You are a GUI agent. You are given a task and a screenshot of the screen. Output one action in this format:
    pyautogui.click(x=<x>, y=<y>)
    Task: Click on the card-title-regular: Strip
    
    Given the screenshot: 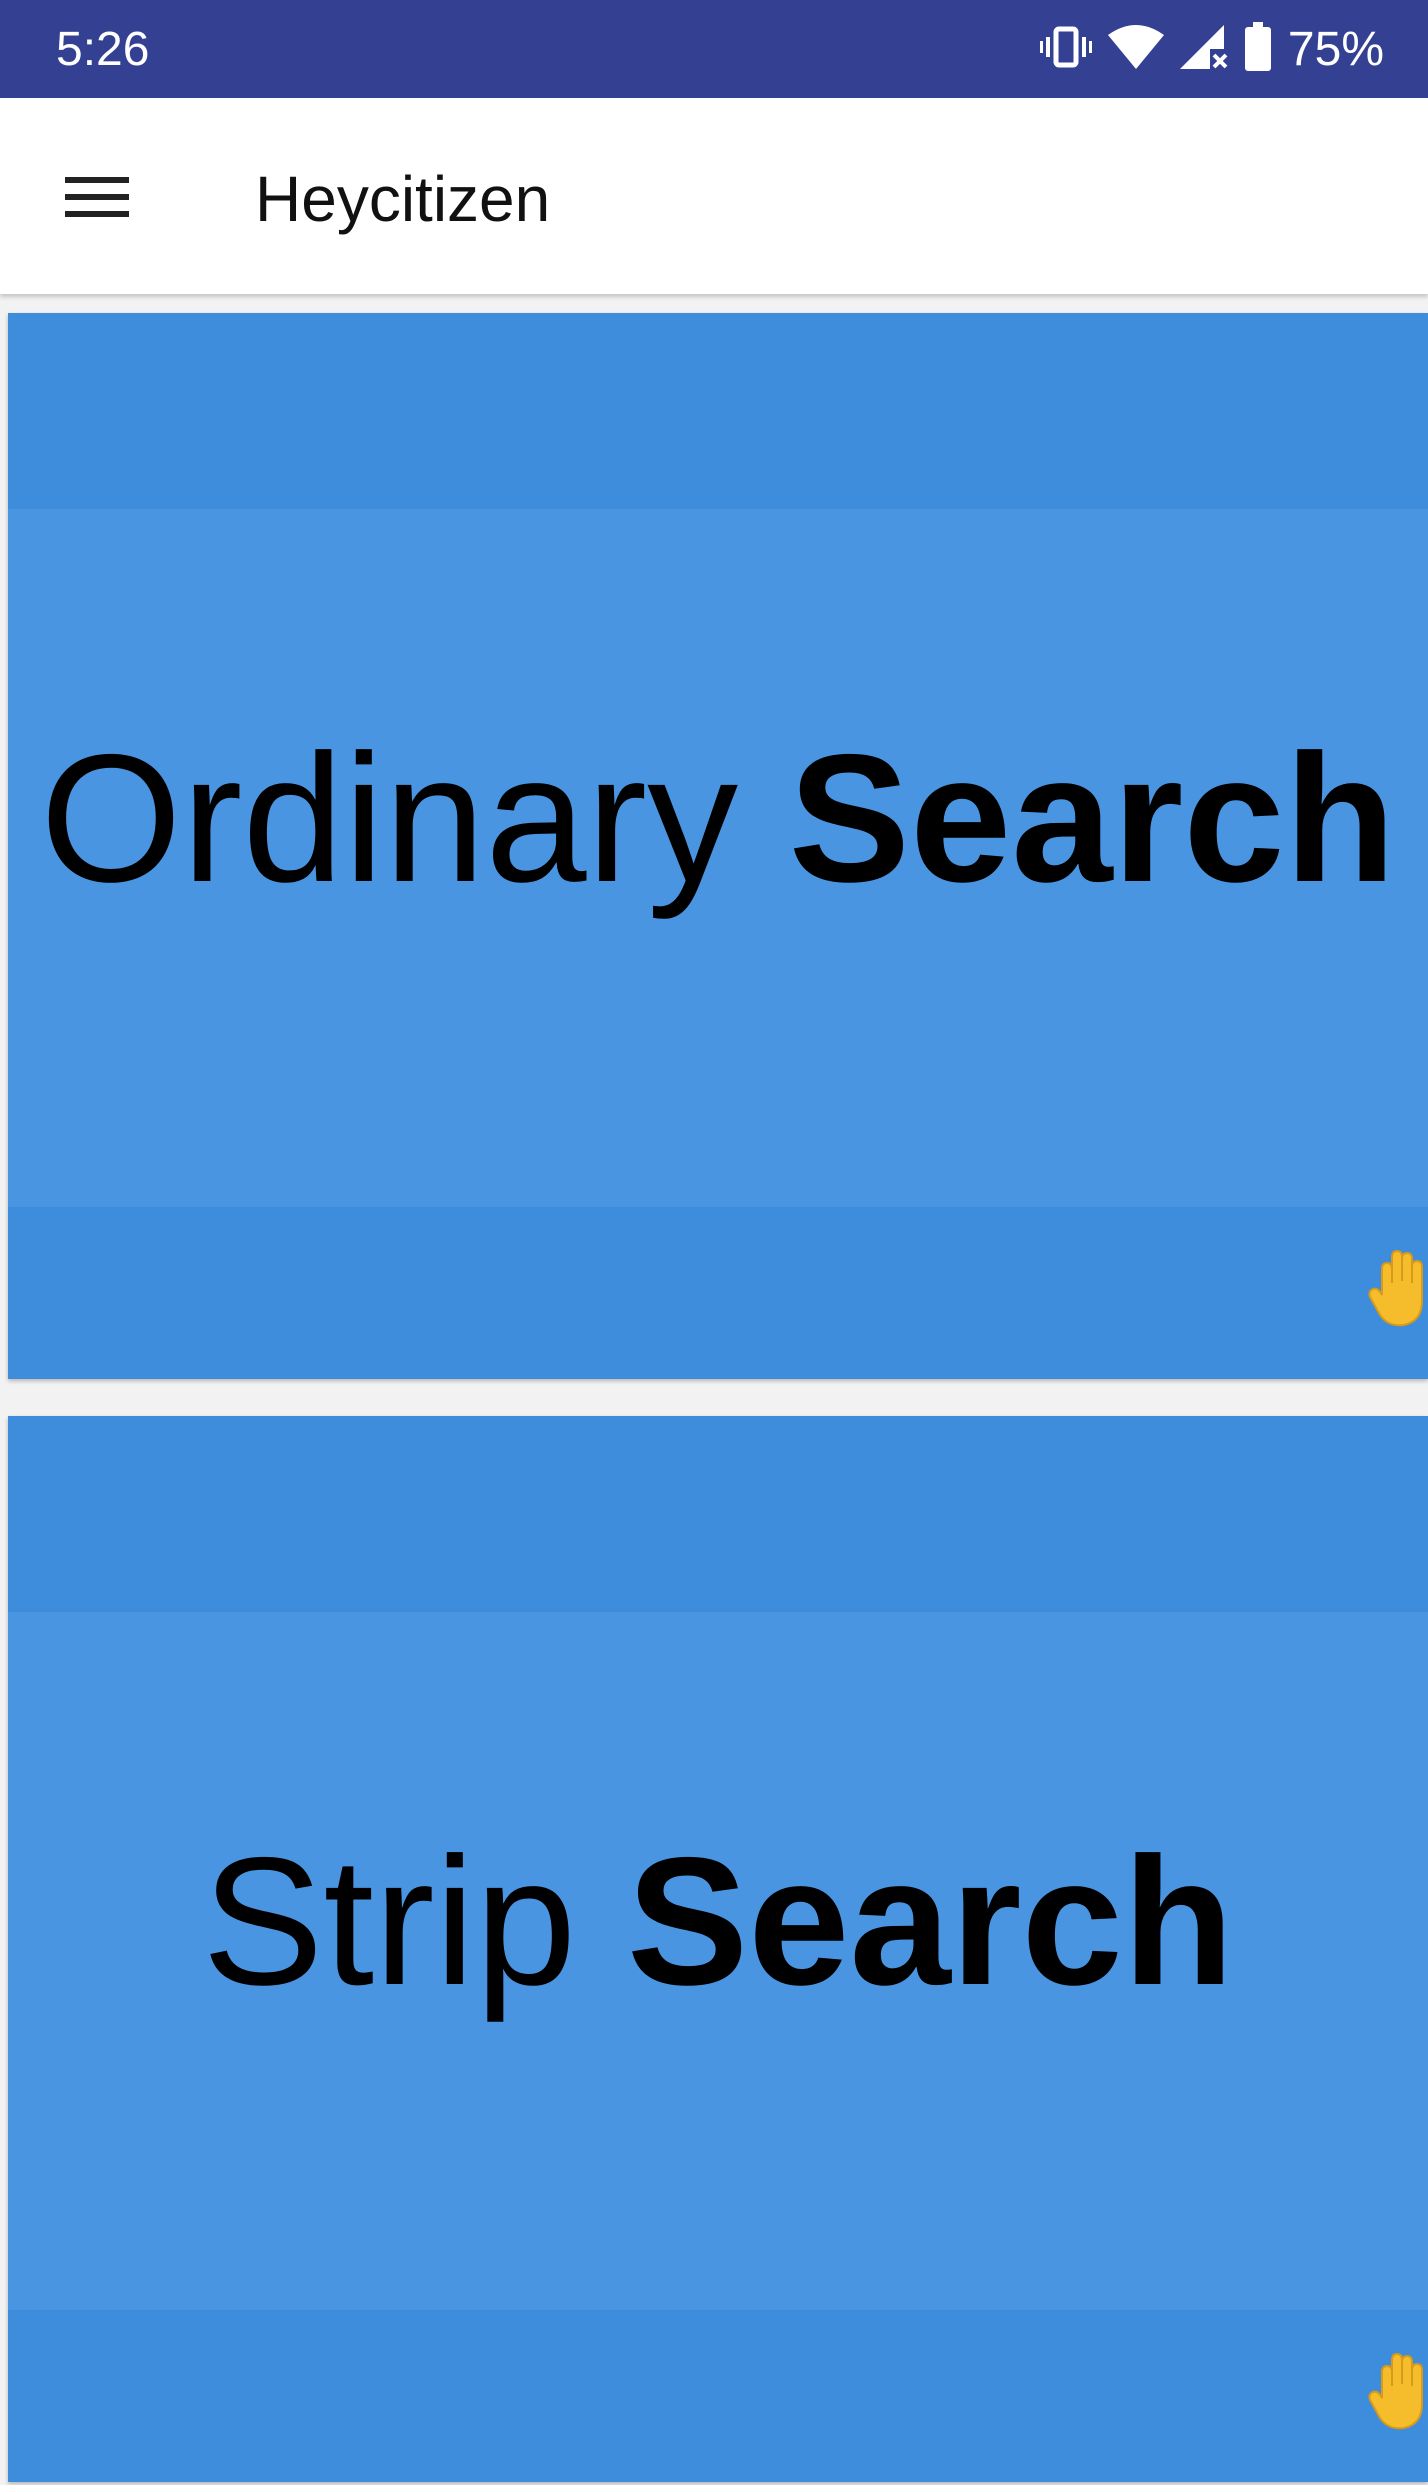 What is the action you would take?
    pyautogui.click(x=389, y=1921)
    